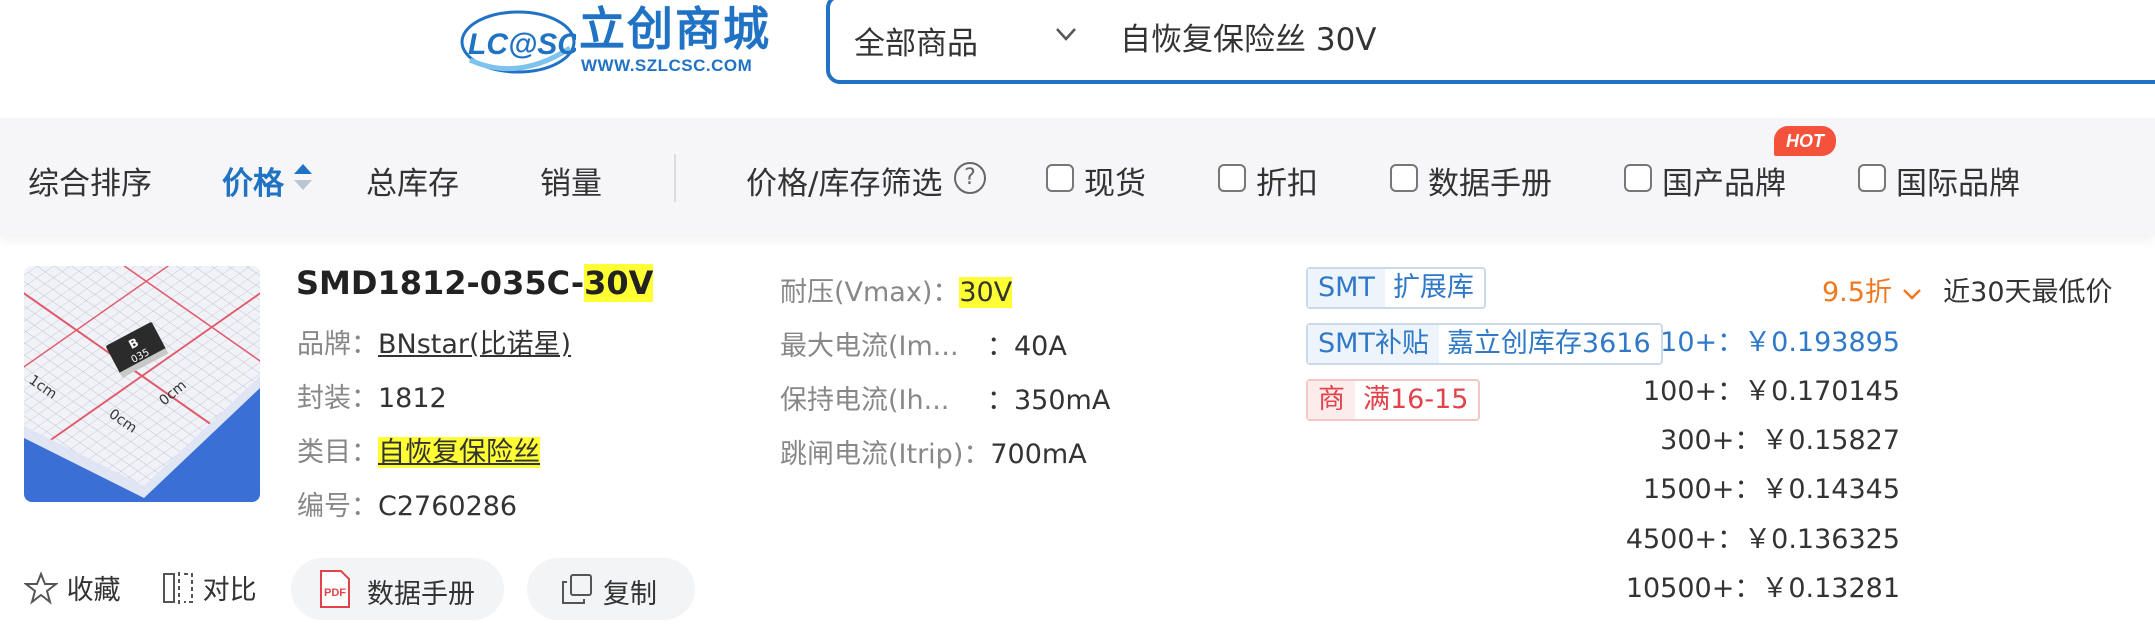 This screenshot has height=627, width=2155. Describe the element at coordinates (93, 590) in the screenshot. I see `favorite-label: 收藏` at that location.